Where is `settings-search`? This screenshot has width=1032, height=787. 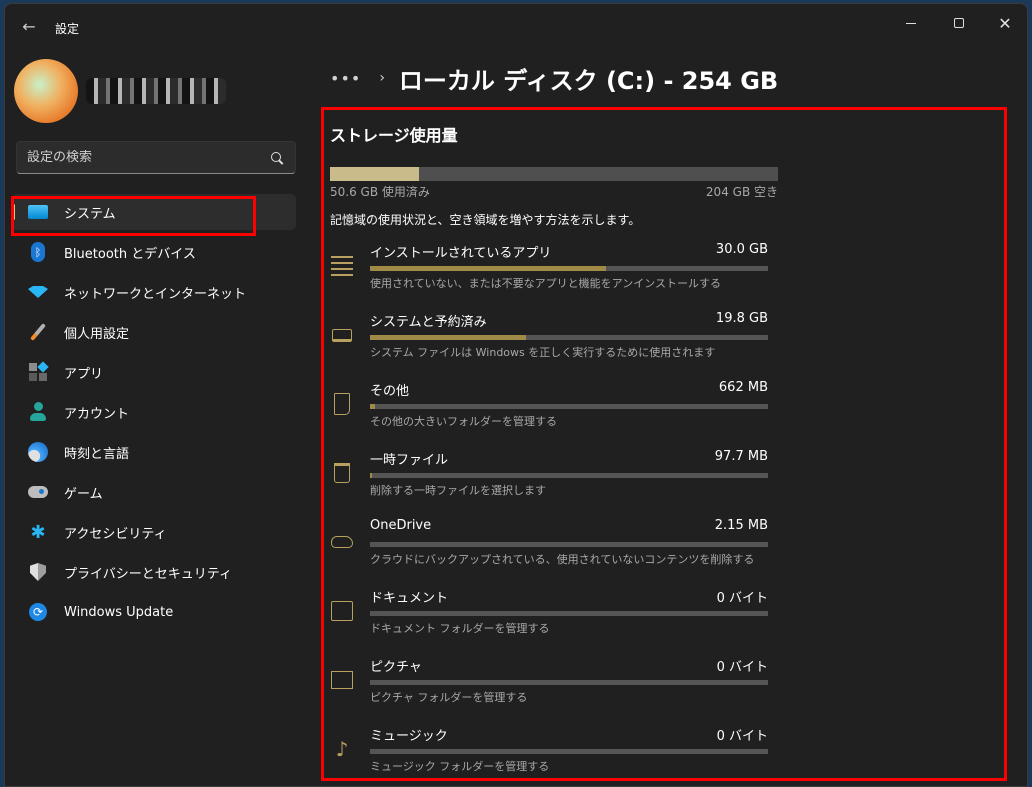 settings-search is located at coordinates (156, 157).